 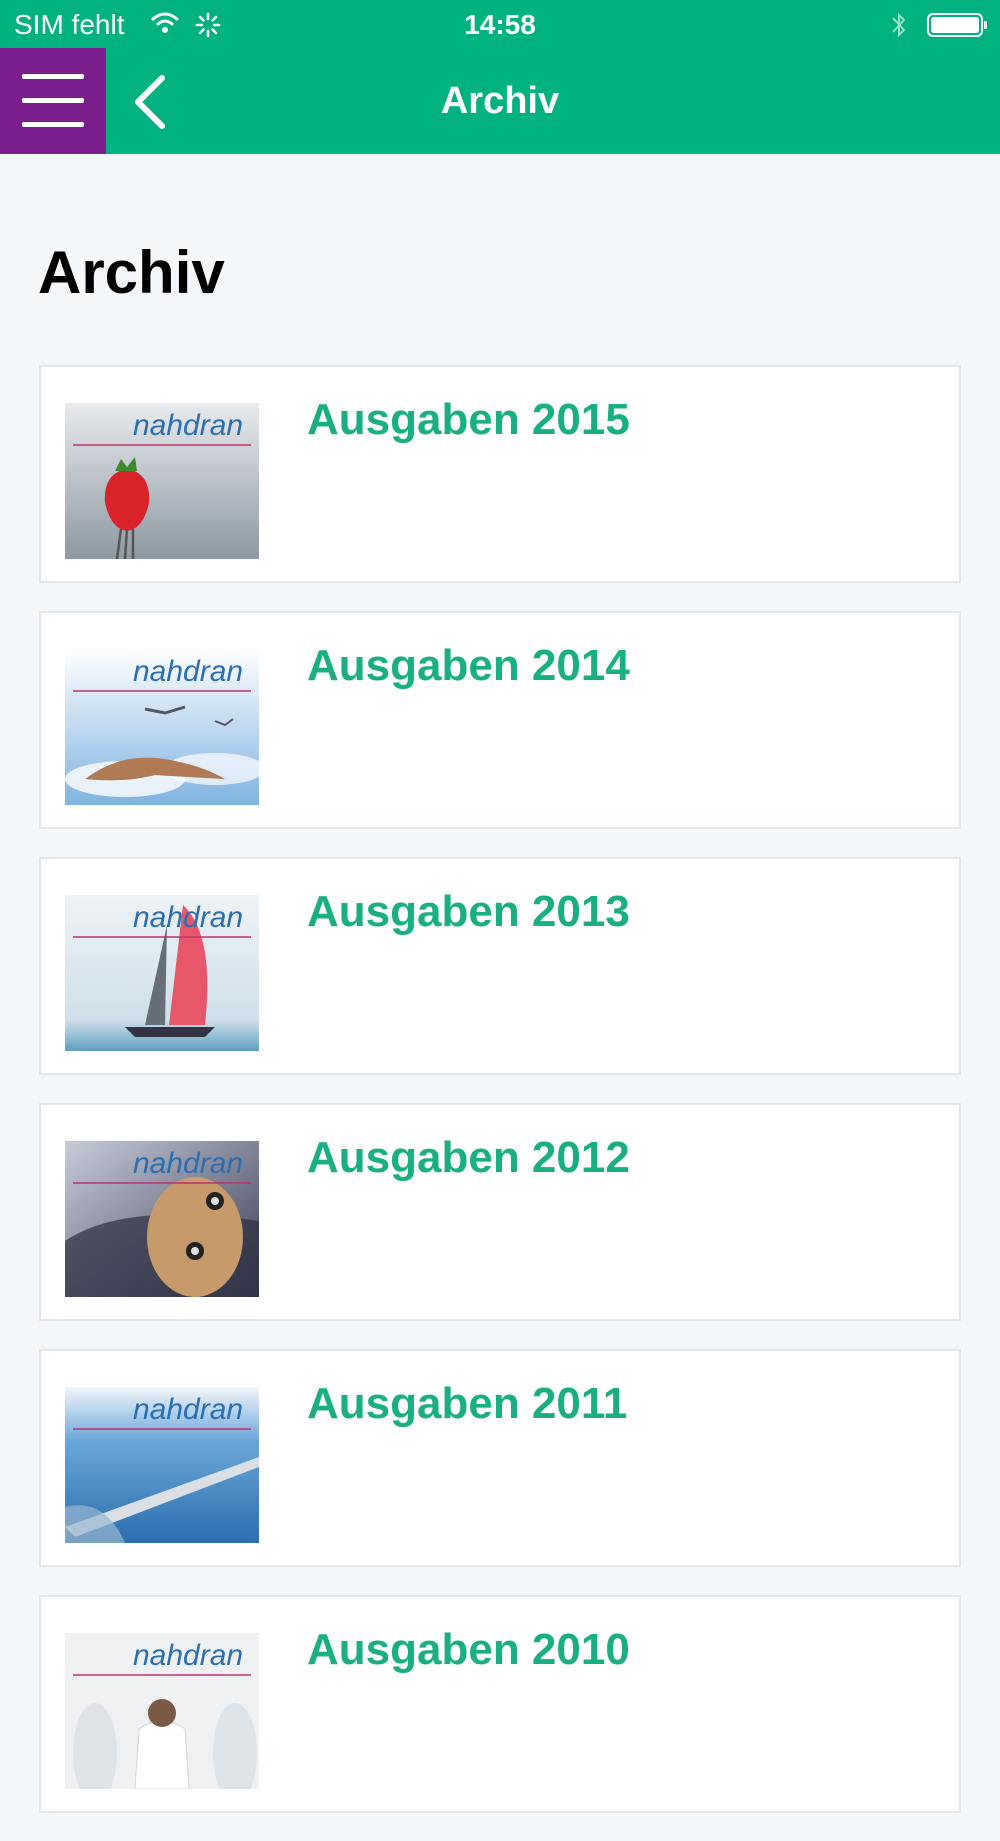 What do you see at coordinates (468, 665) in the screenshot?
I see `archive-item-label: Ausgaben 2014` at bounding box center [468, 665].